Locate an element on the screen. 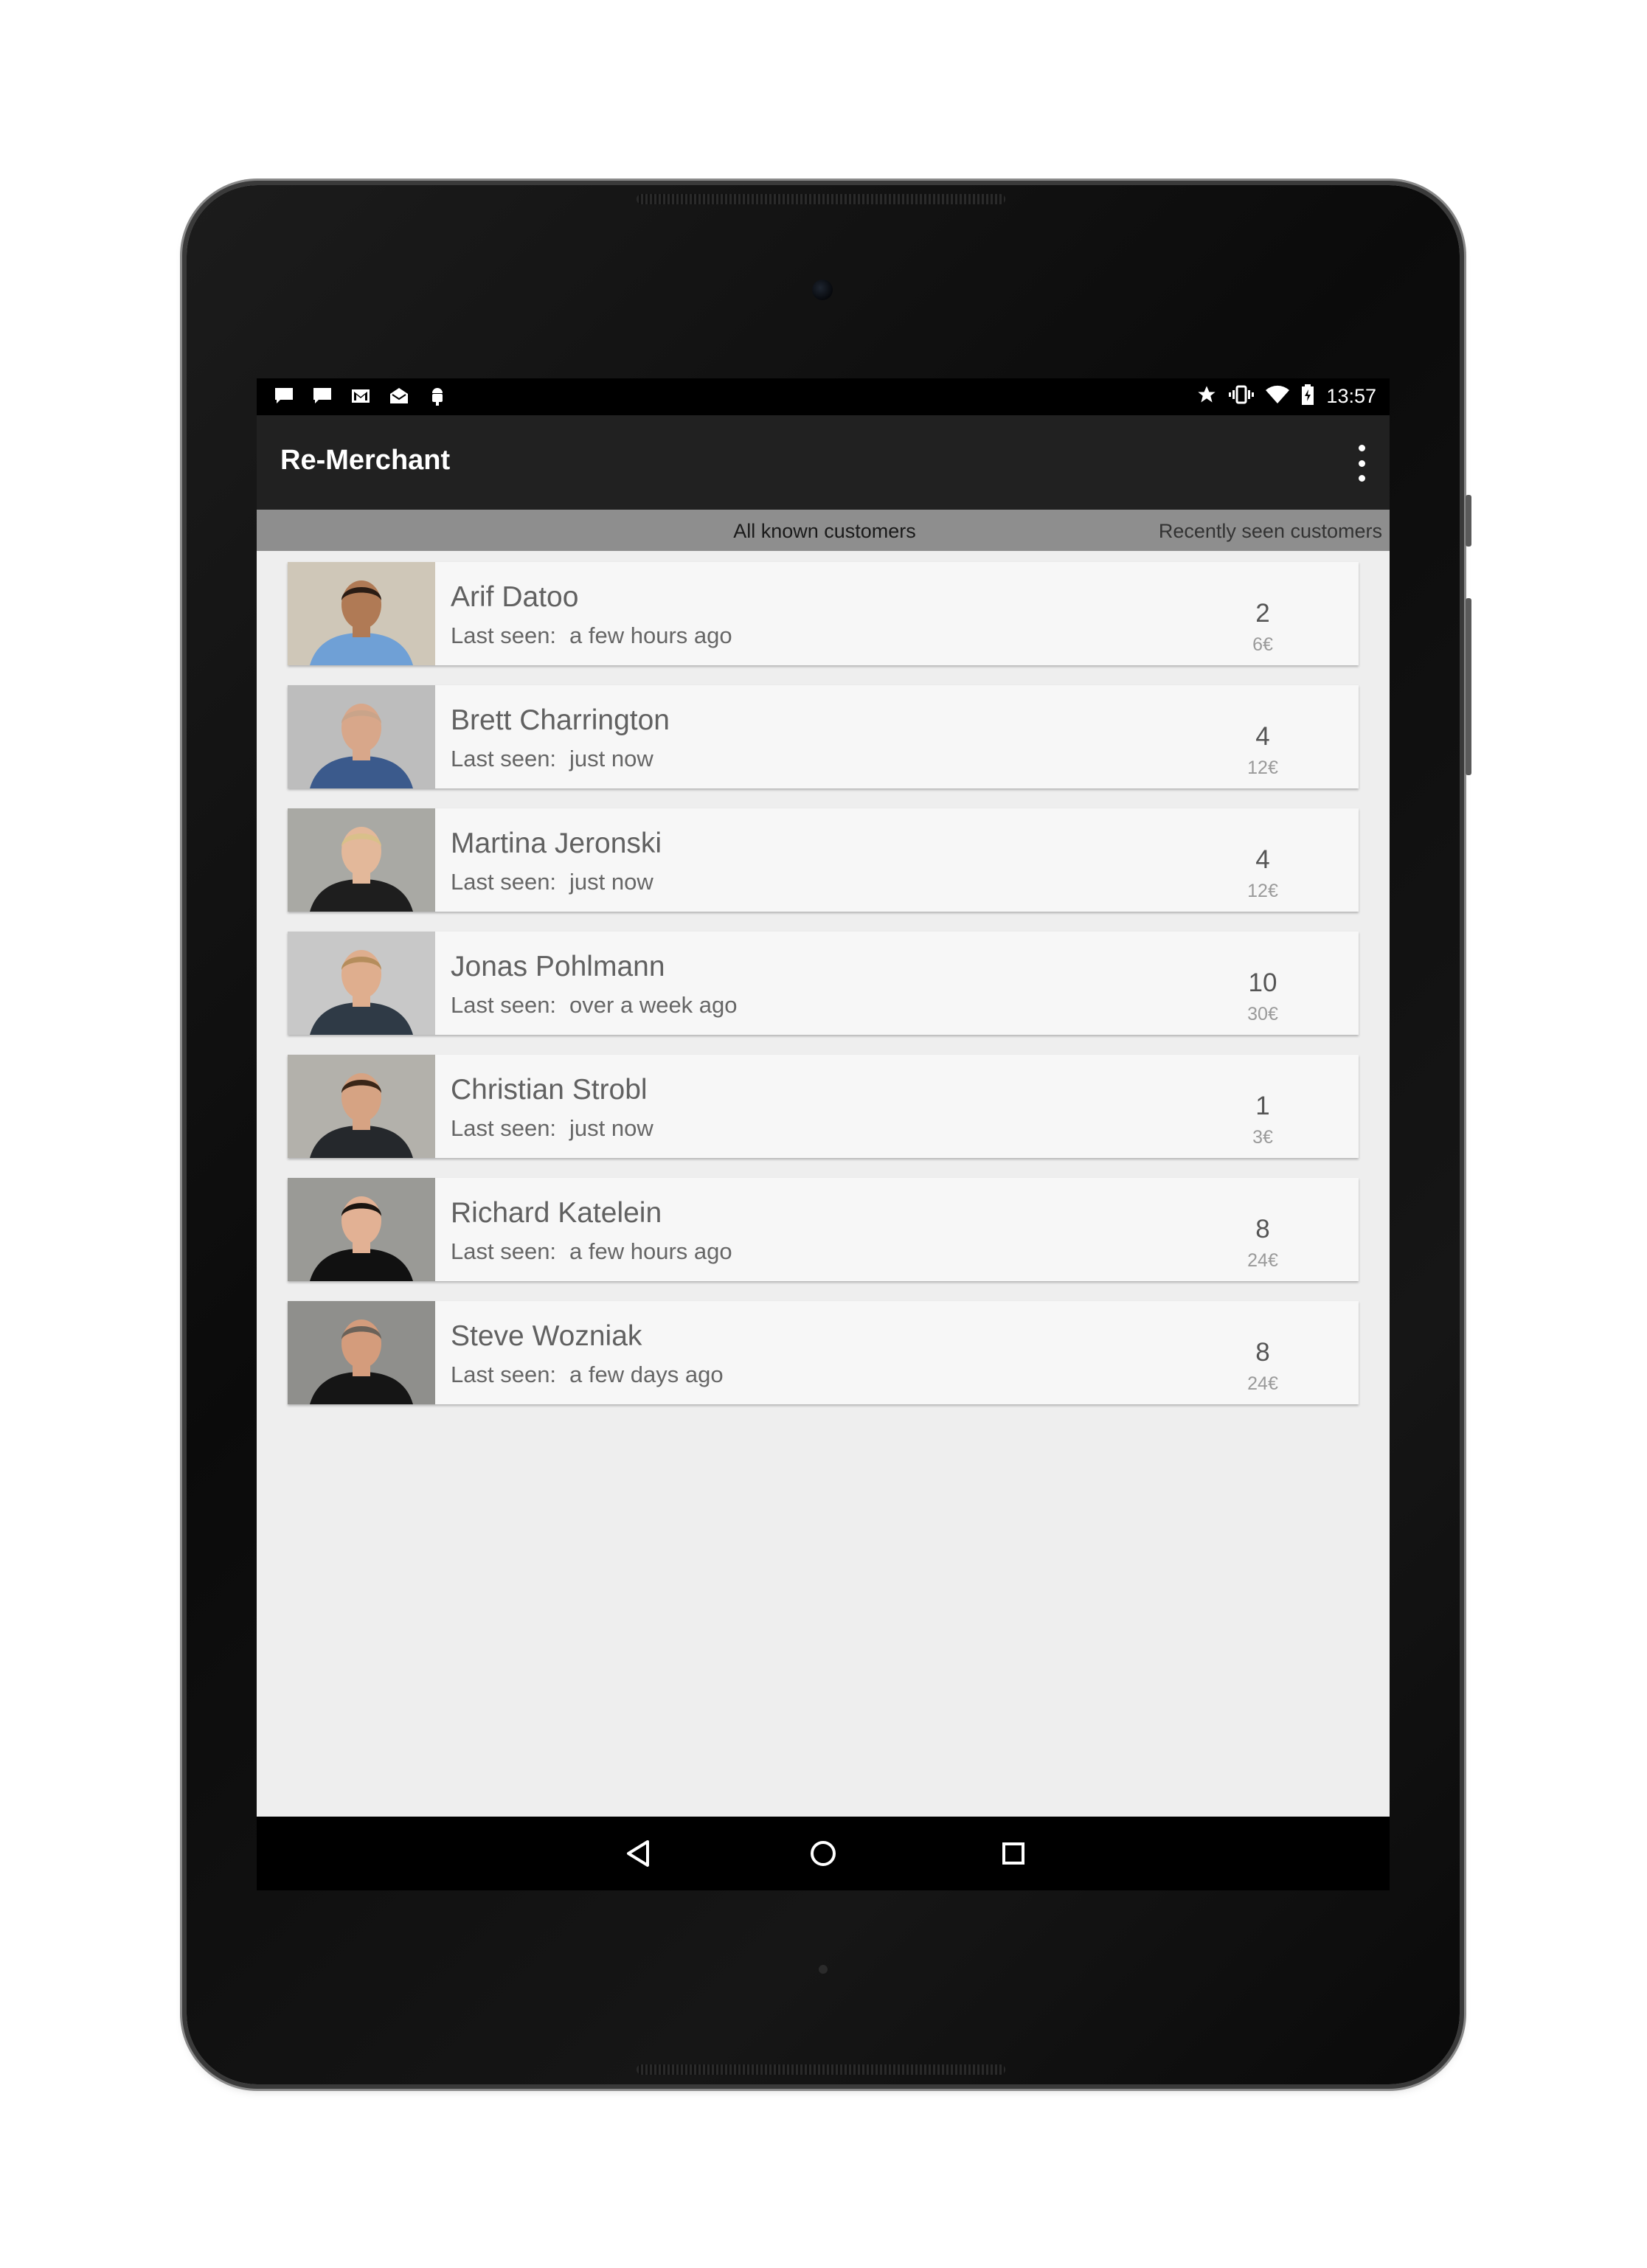  navigation-bar is located at coordinates (823, 1853).